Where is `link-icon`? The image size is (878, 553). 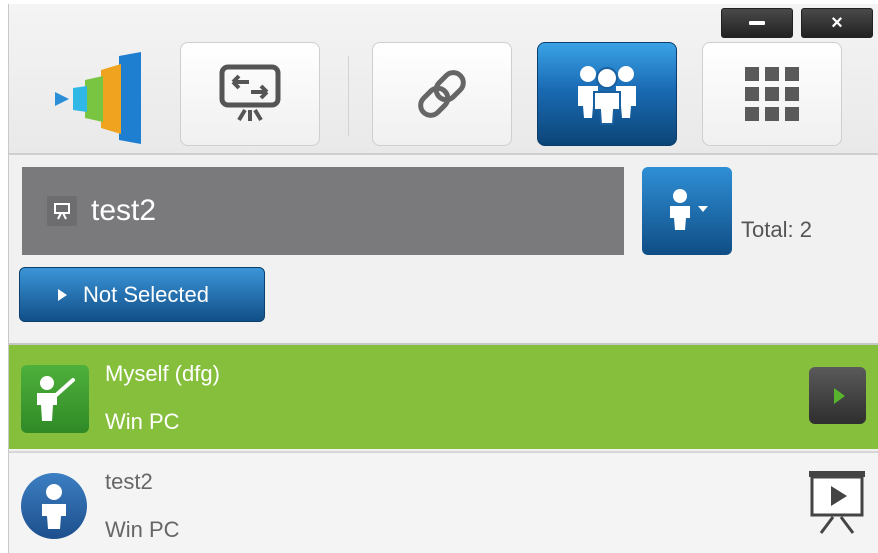
link-icon is located at coordinates (442, 94).